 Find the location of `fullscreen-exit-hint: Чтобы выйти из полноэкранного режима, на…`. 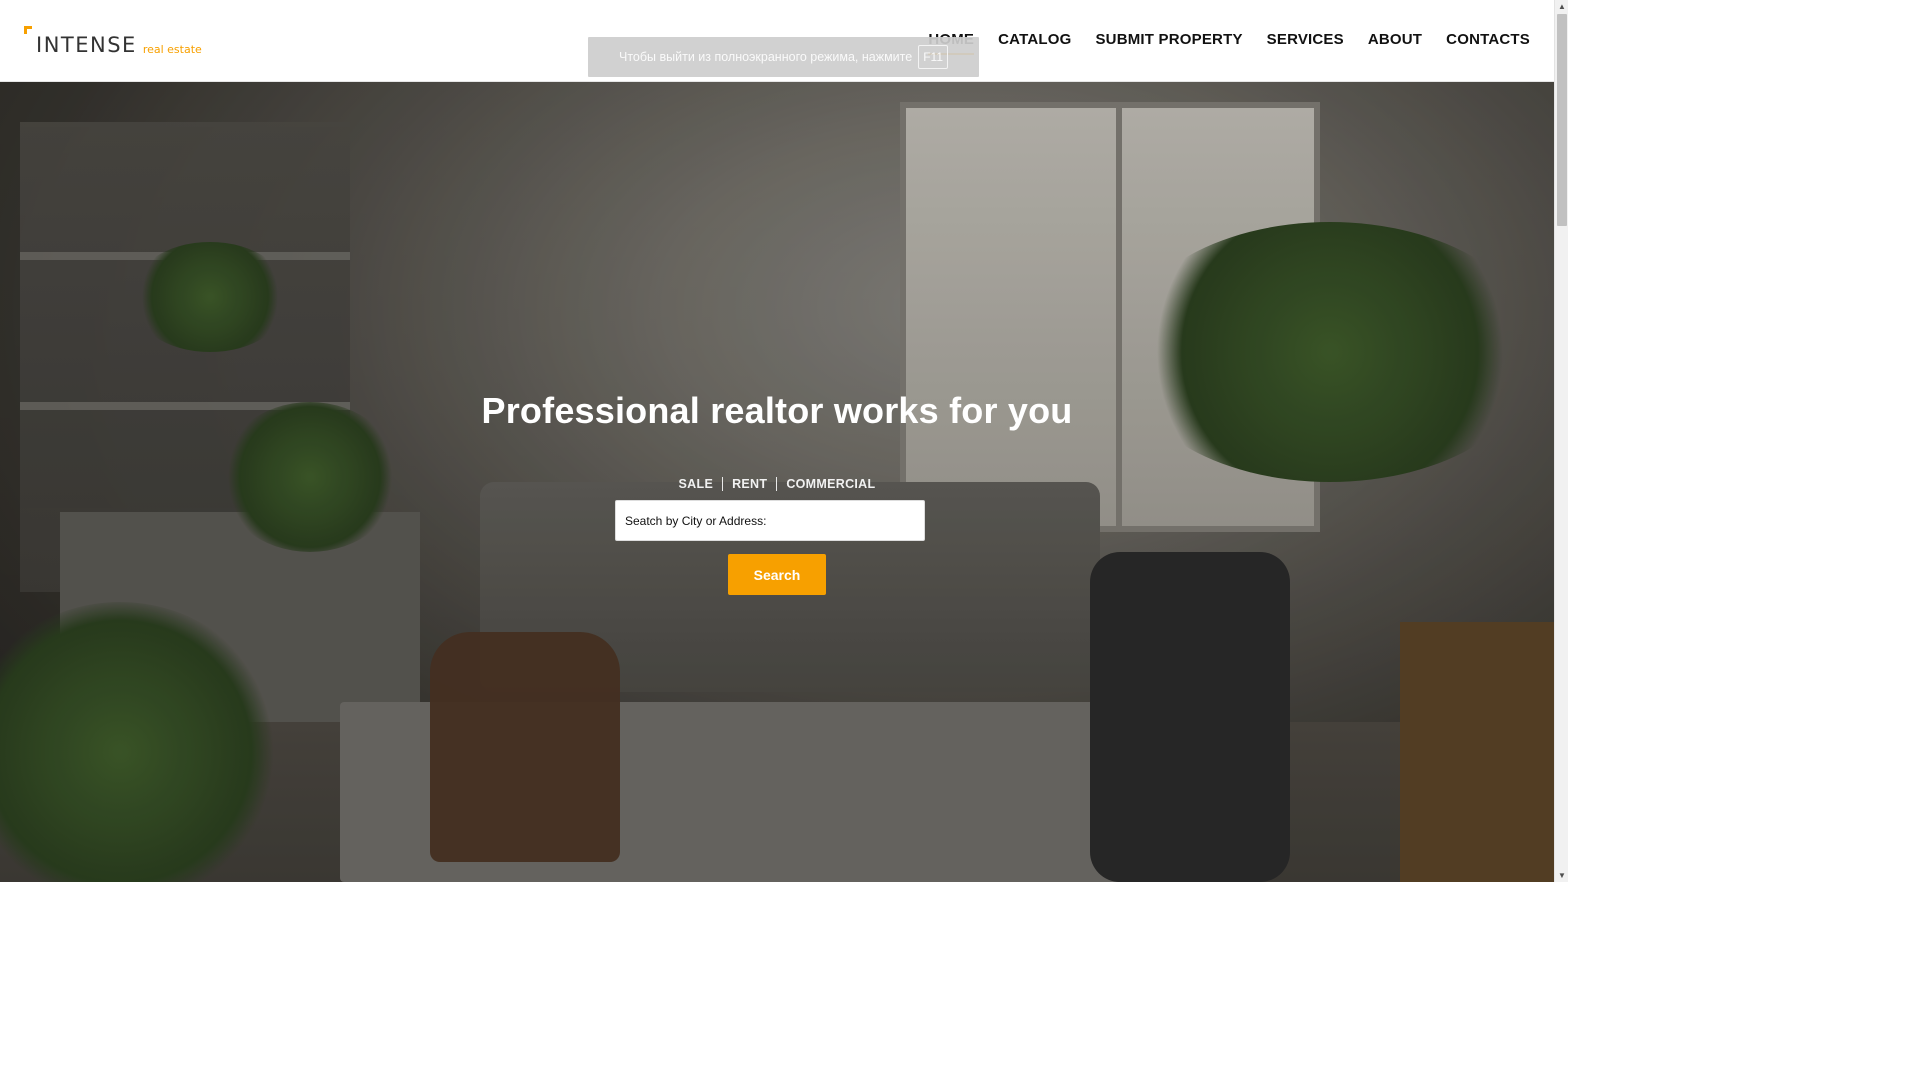

fullscreen-exit-hint: Чтобы выйти из полноэкранного режима, на… is located at coordinates (783, 57).